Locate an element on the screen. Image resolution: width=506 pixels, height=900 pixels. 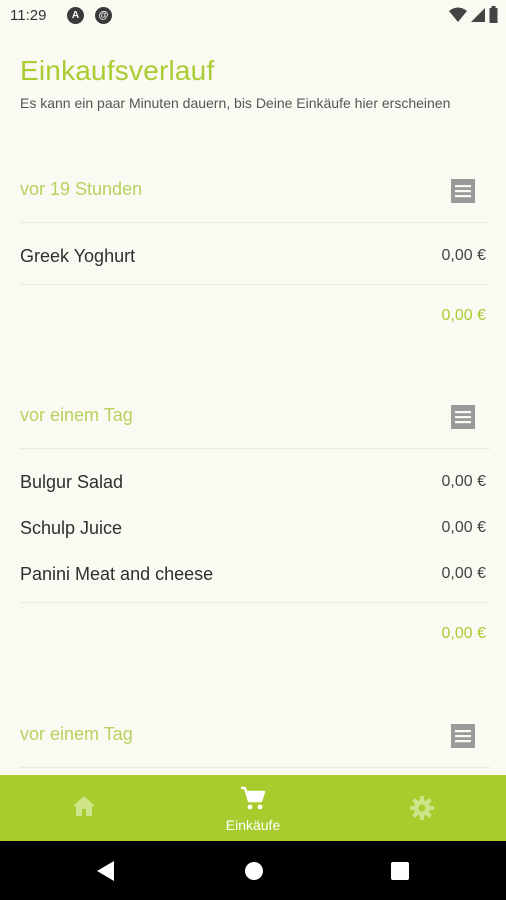
nav-purchases: Einkäufe is located at coordinates (253, 808).